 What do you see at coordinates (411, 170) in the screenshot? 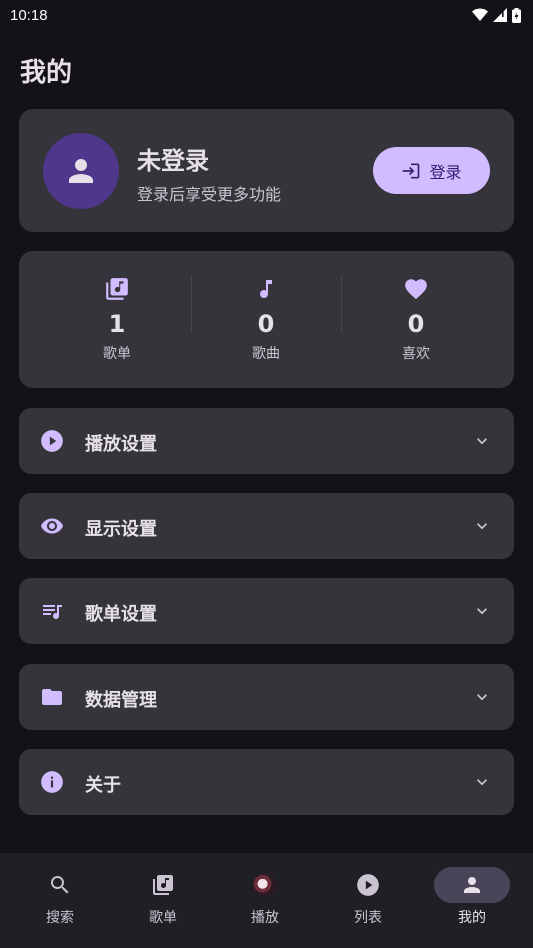
I see `login-icon` at bounding box center [411, 170].